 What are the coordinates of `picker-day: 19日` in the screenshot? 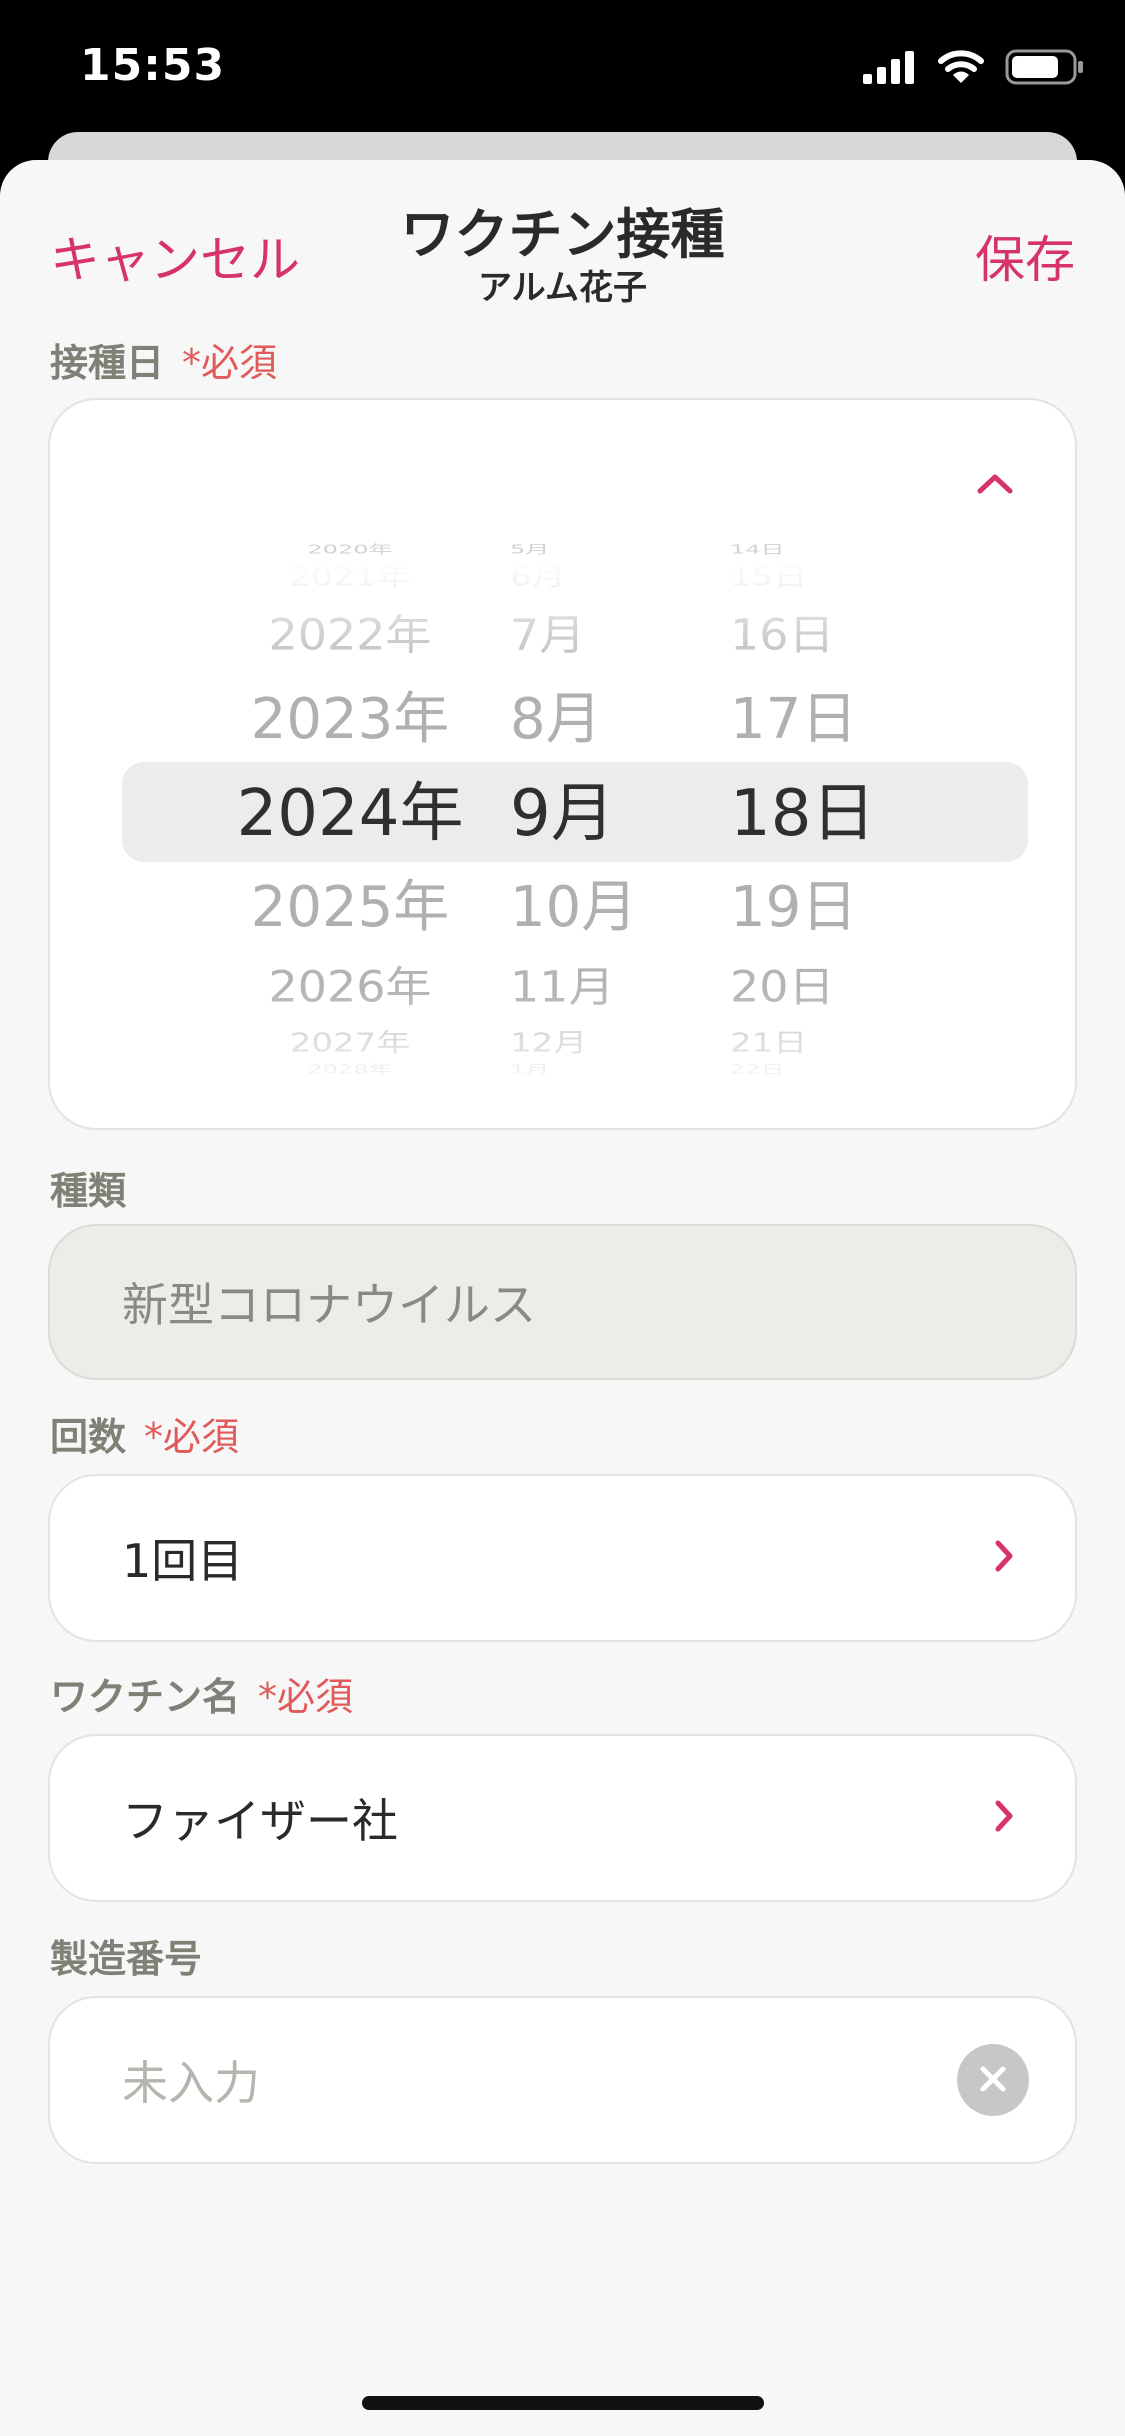 It's located at (794, 907).